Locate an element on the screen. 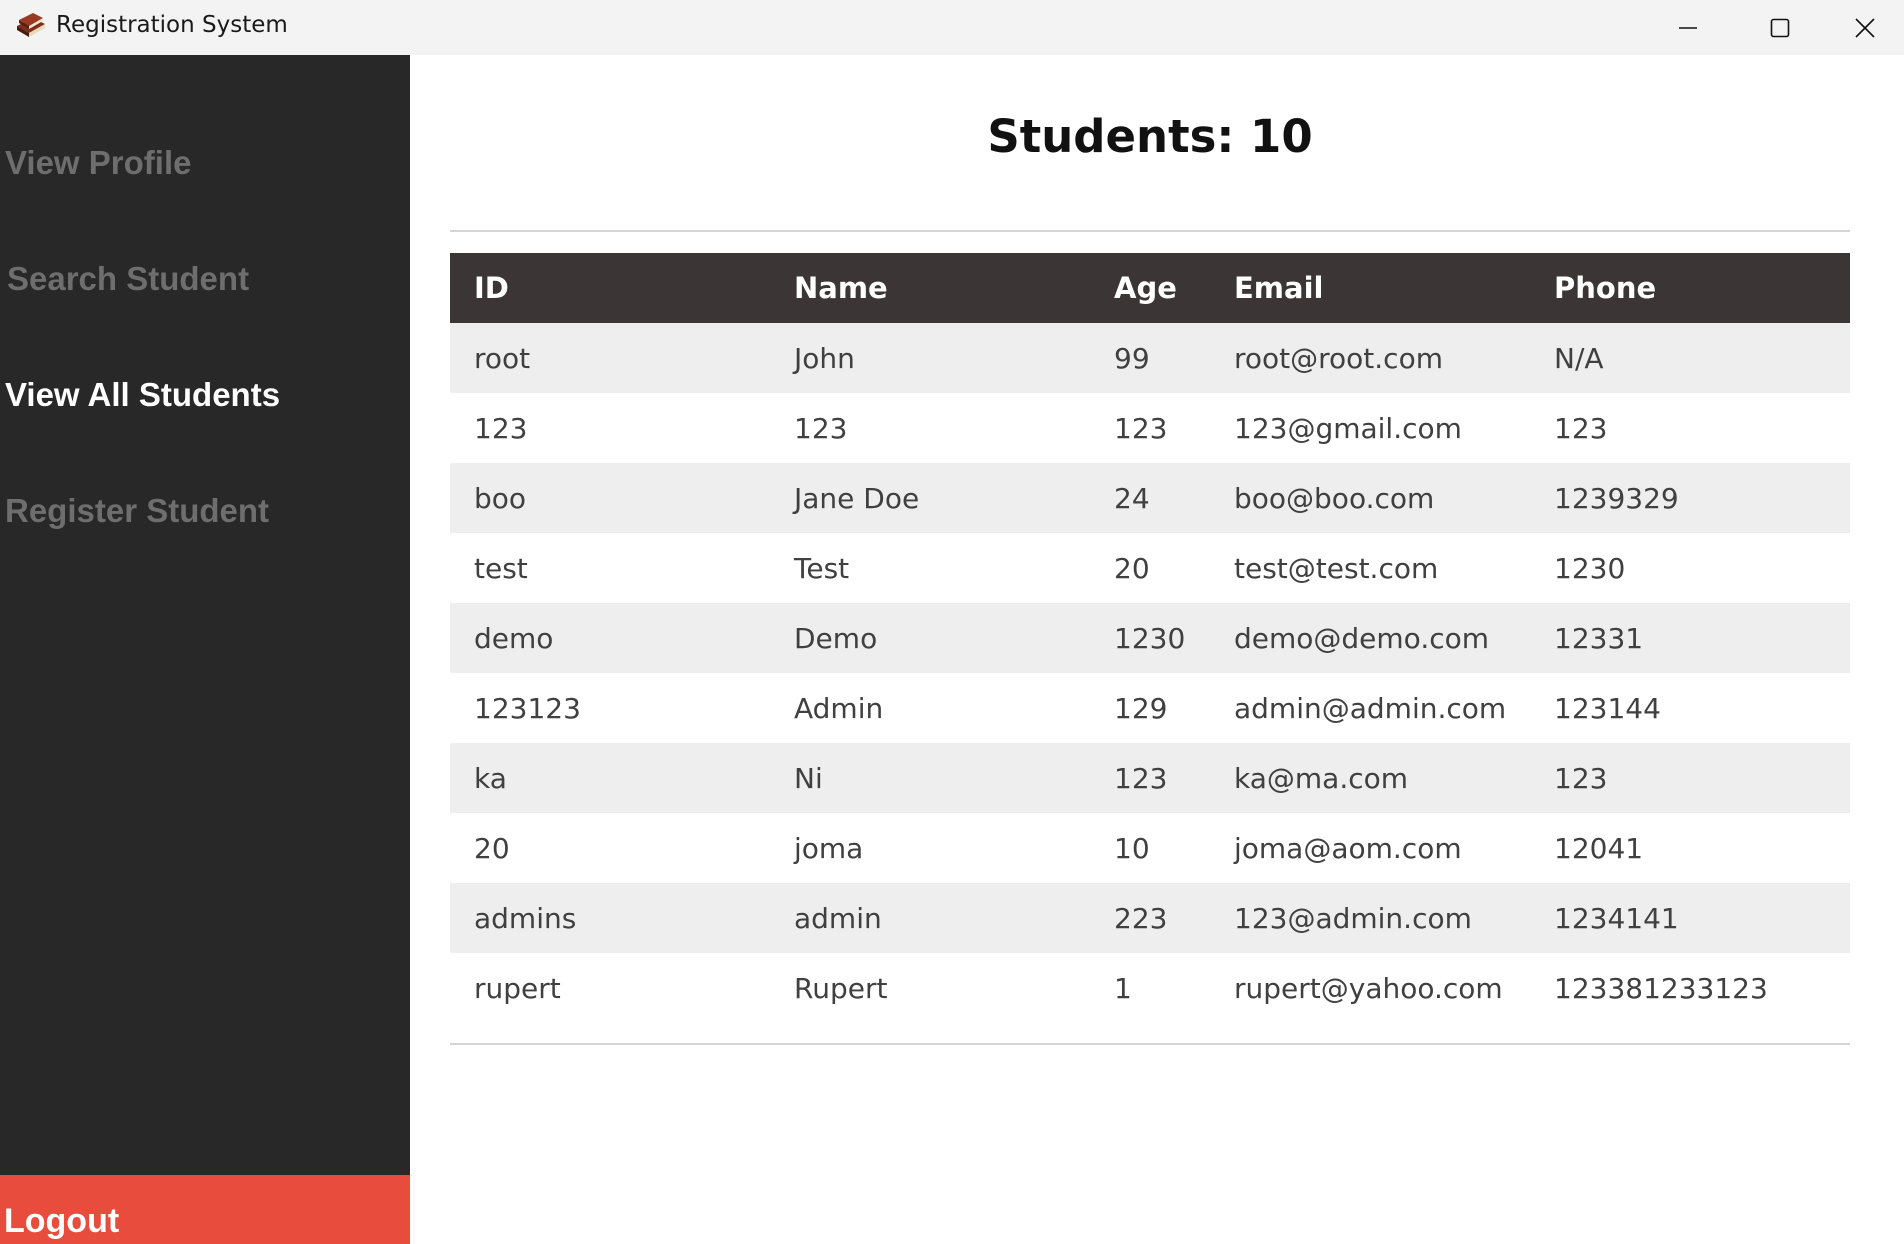  close-button is located at coordinates (1865, 27).